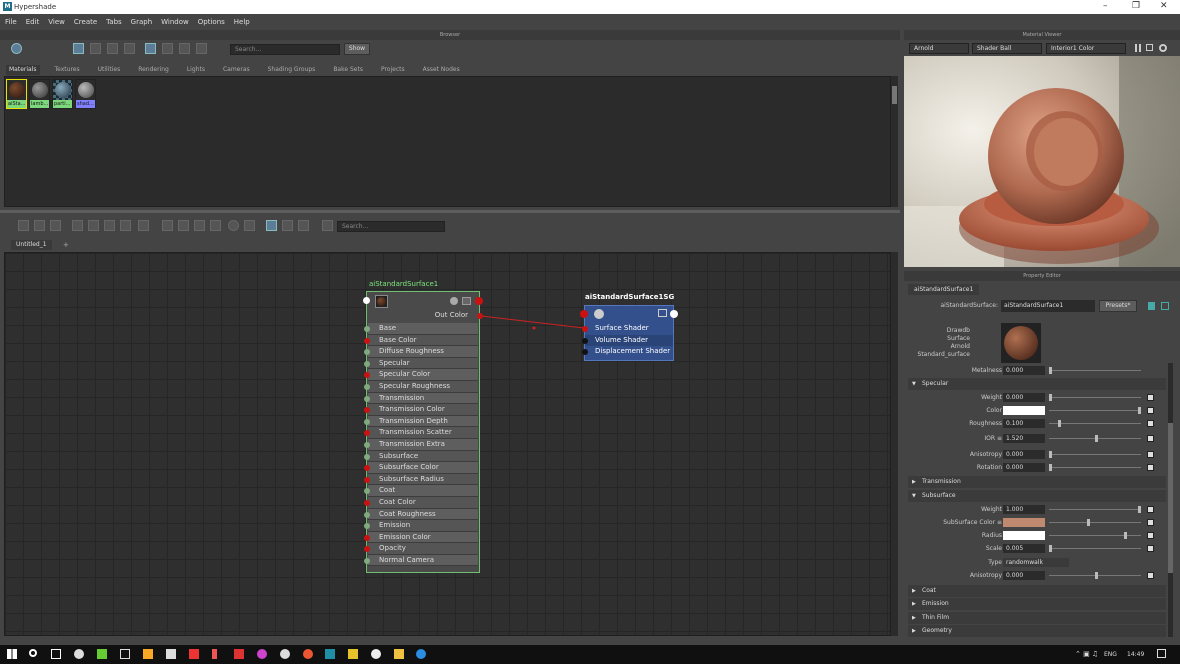 Image resolution: width=1180 pixels, height=664 pixels. What do you see at coordinates (55, 225) in the screenshot?
I see `output-connections-icon` at bounding box center [55, 225].